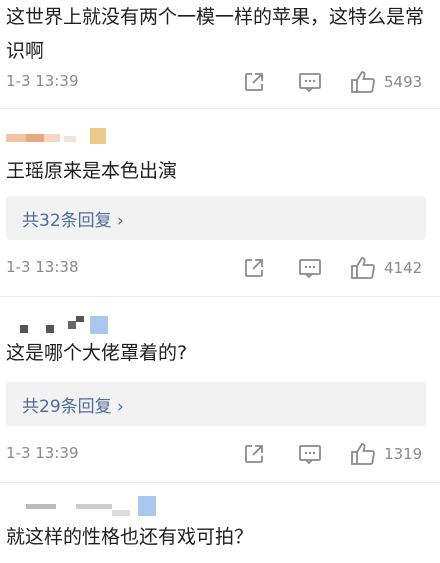  Describe the element at coordinates (220, 83) in the screenshot. I see `comment-meta-row: 1-3 13:39 5493` at that location.